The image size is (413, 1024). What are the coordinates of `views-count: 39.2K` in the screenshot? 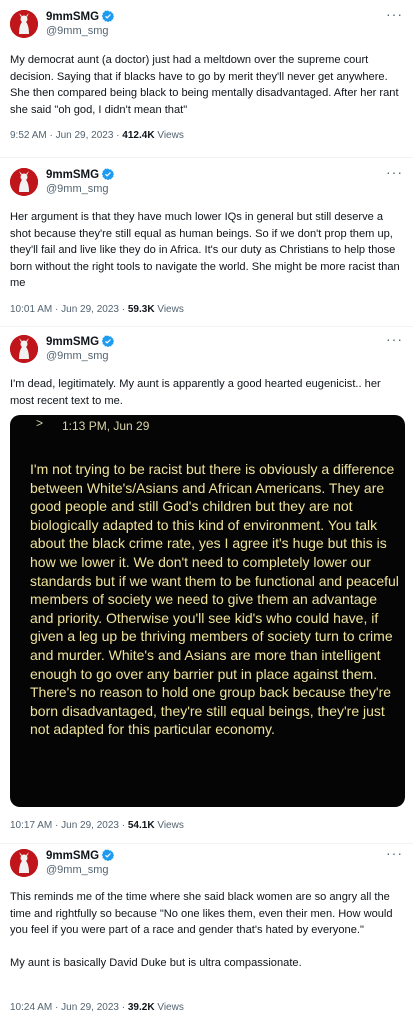 It's located at (141, 1007).